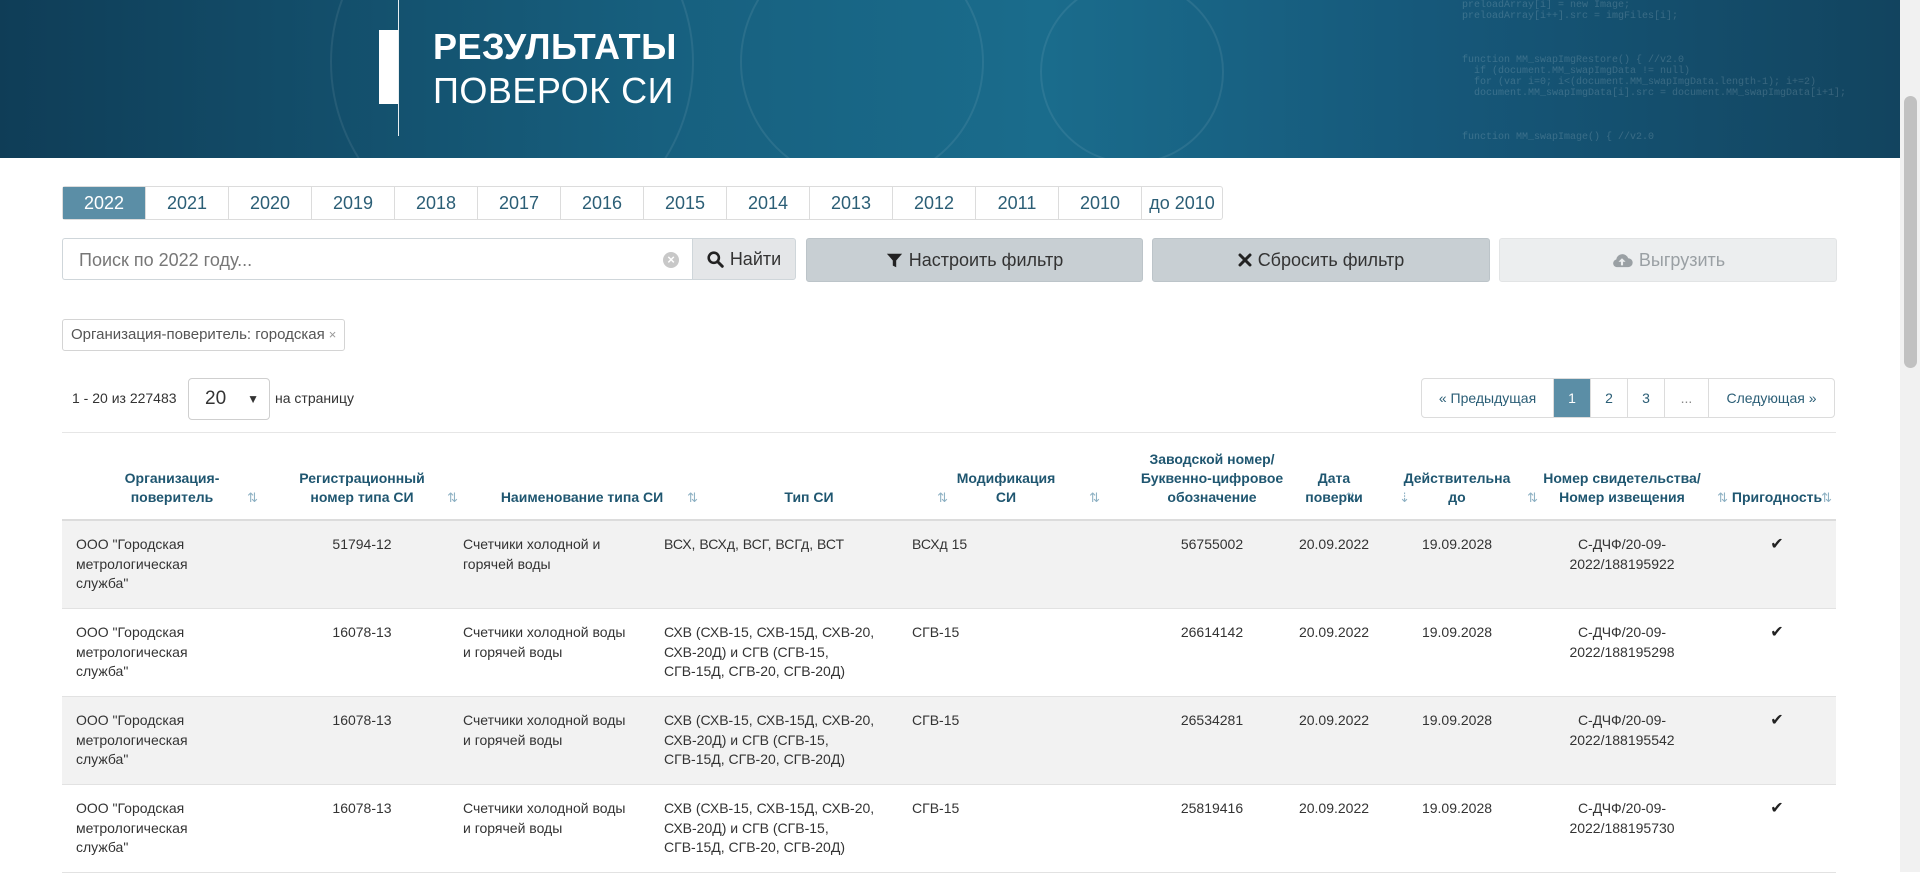 The height and width of the screenshot is (873, 1920). Describe the element at coordinates (1910, 232) in the screenshot. I see `scrollbar-thumb` at that location.